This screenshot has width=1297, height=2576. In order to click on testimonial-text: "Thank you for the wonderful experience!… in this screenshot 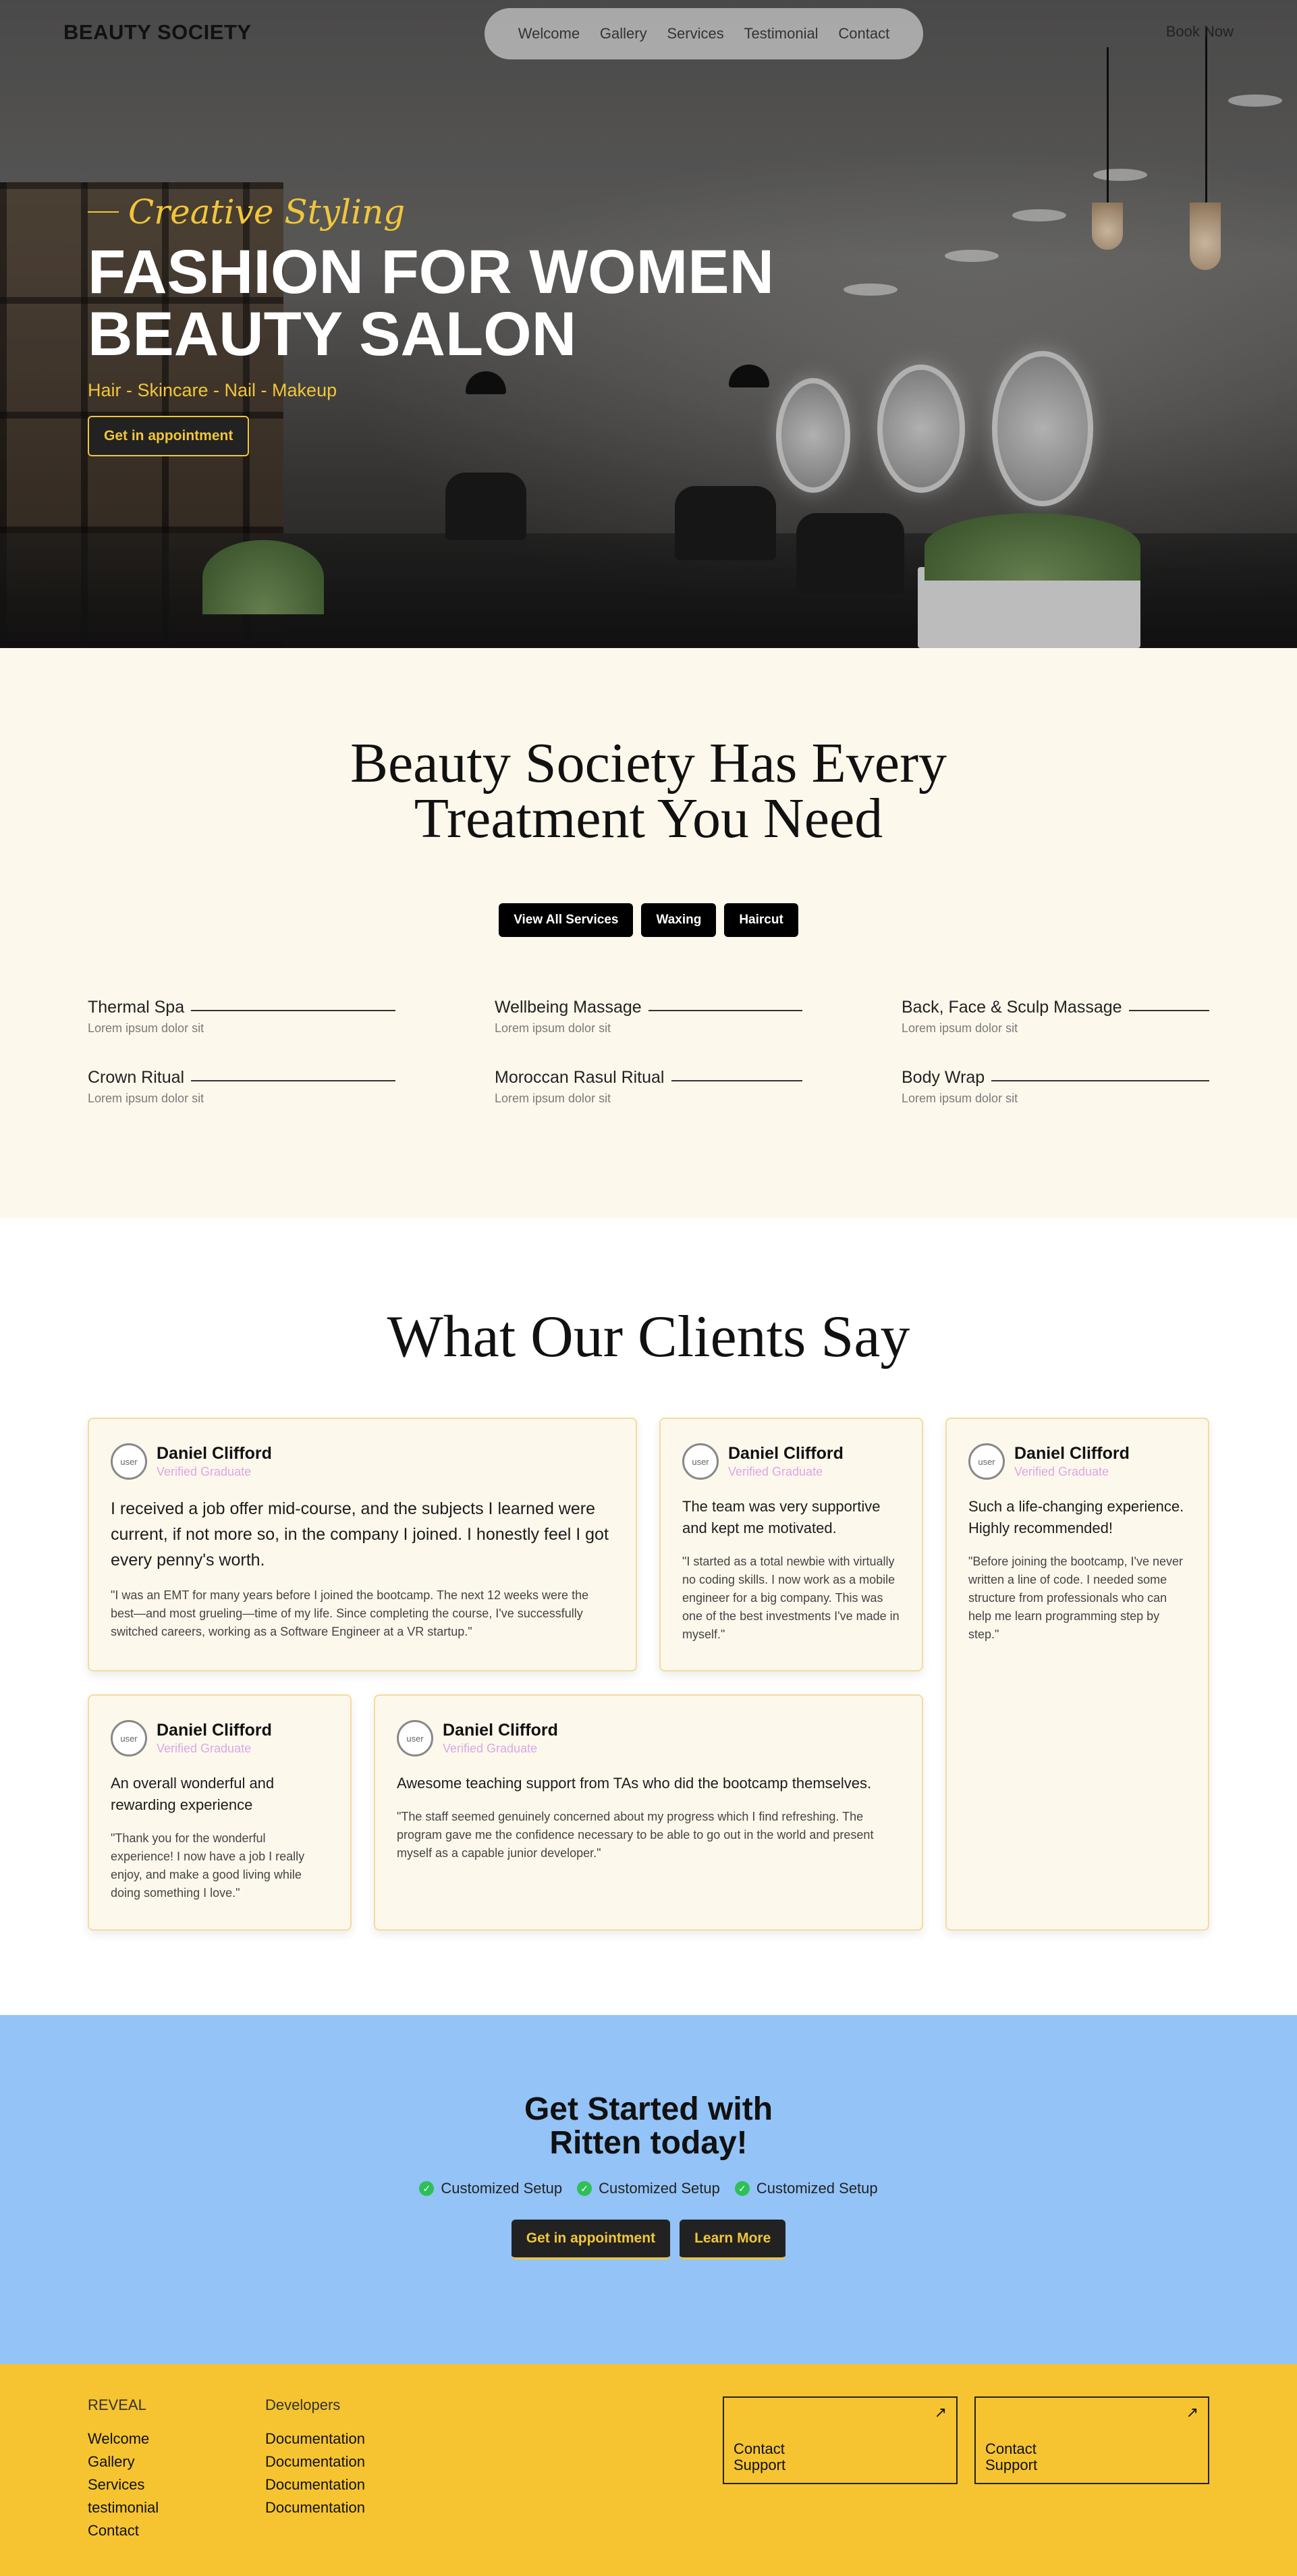, I will do `click(208, 1866)`.